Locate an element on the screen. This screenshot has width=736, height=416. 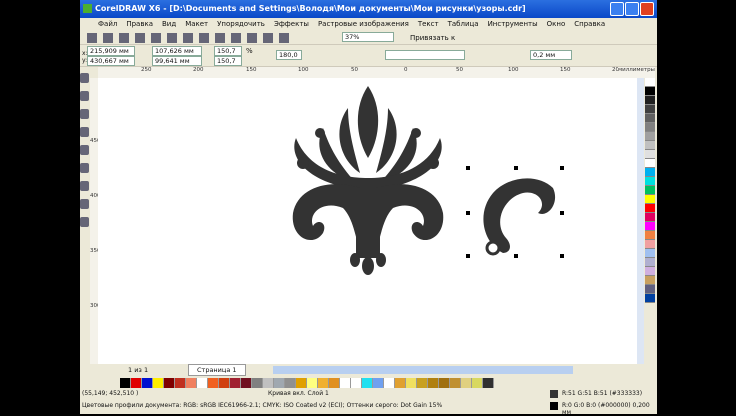
outline-width-select: 0,2 мм is located at coordinates (551, 55).